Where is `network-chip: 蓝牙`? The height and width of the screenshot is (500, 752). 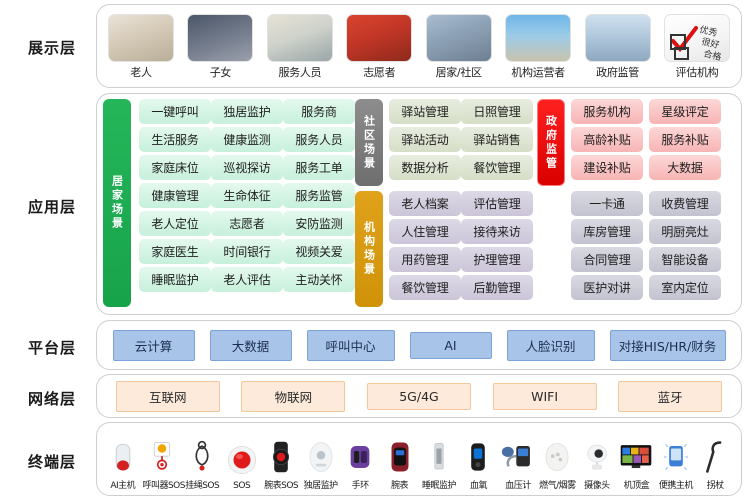 network-chip: 蓝牙 is located at coordinates (670, 396).